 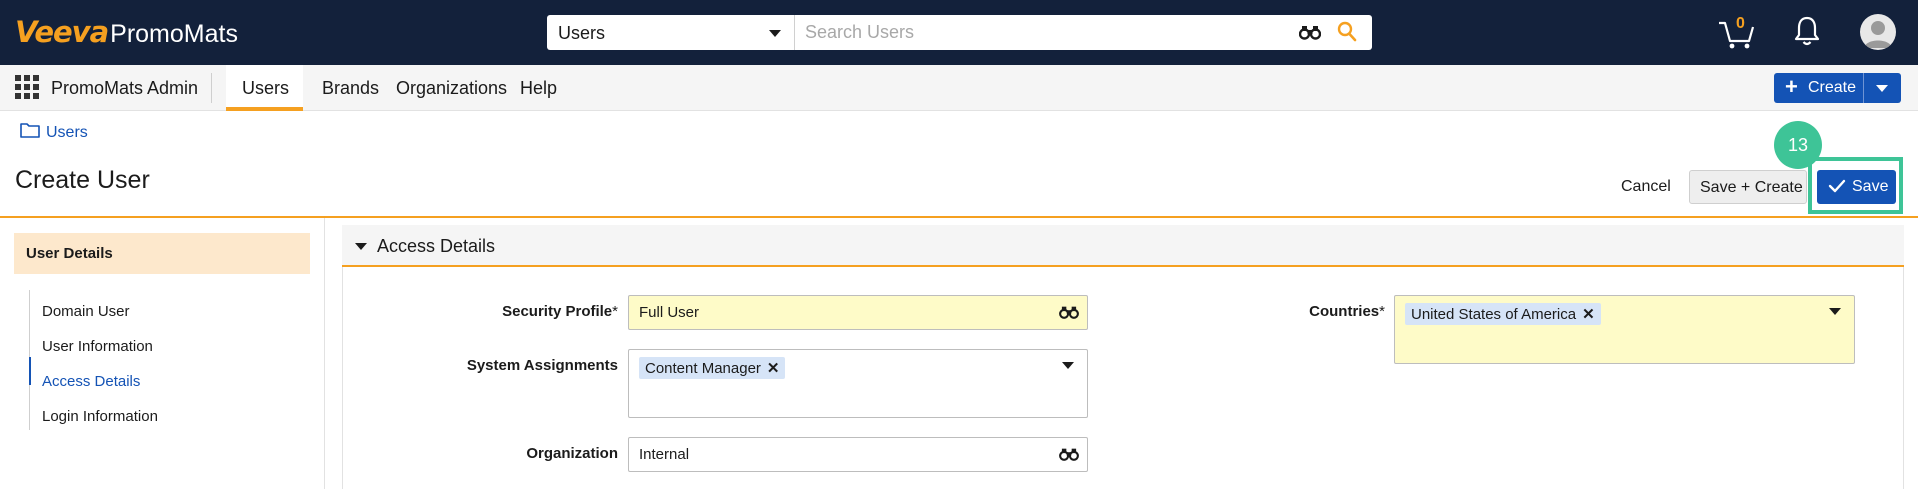 I want to click on search-scope-select: Users, so click(x=671, y=32).